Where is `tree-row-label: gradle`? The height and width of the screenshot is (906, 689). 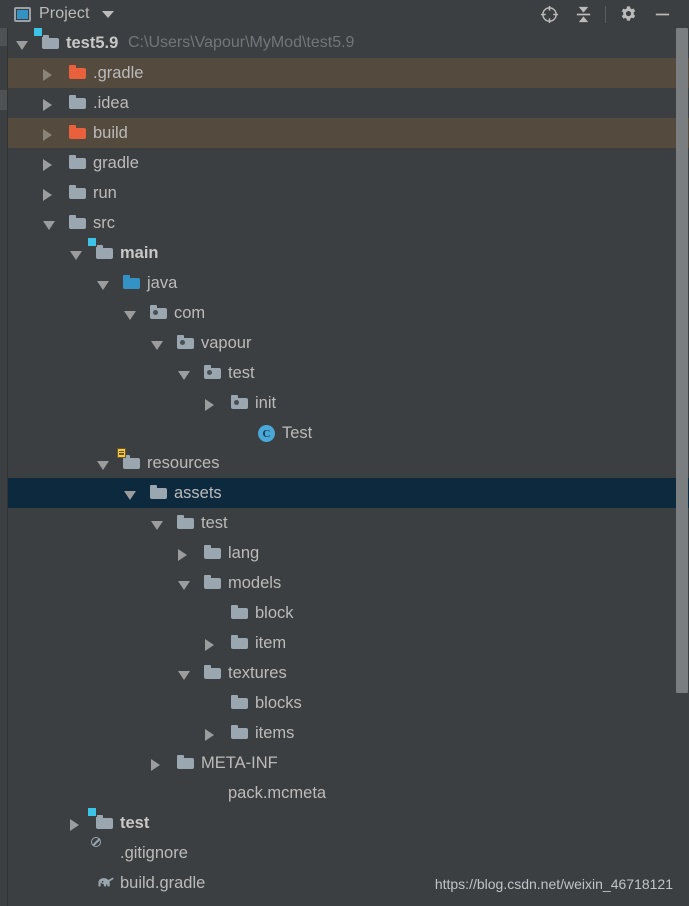 tree-row-label: gradle is located at coordinates (116, 163).